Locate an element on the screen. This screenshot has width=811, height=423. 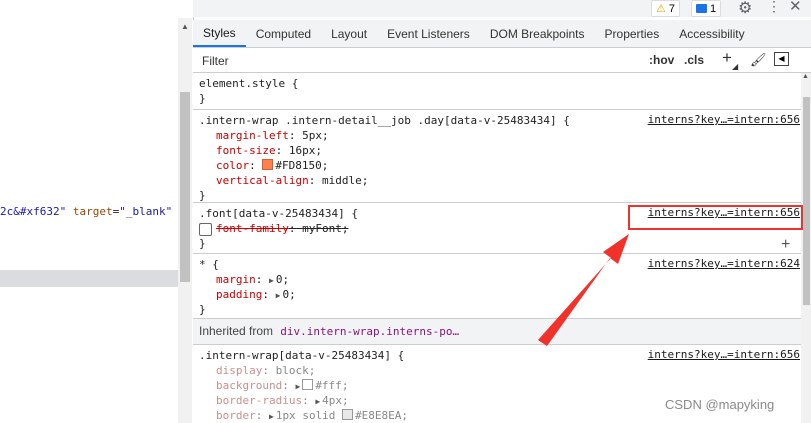
style-declaration: border: ▶ 1px solid #E8E8EA; is located at coordinates (312, 415).